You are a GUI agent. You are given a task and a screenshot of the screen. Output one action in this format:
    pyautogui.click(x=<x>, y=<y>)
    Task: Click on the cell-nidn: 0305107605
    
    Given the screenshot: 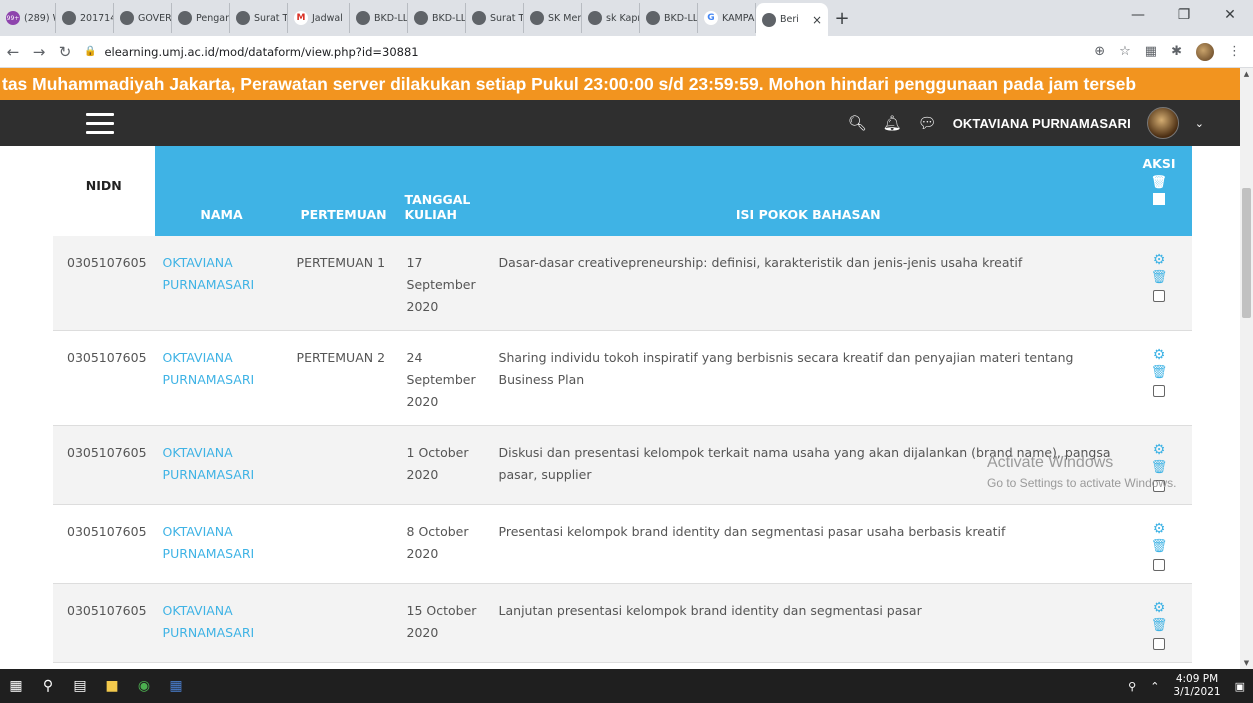 What is the action you would take?
    pyautogui.click(x=107, y=610)
    